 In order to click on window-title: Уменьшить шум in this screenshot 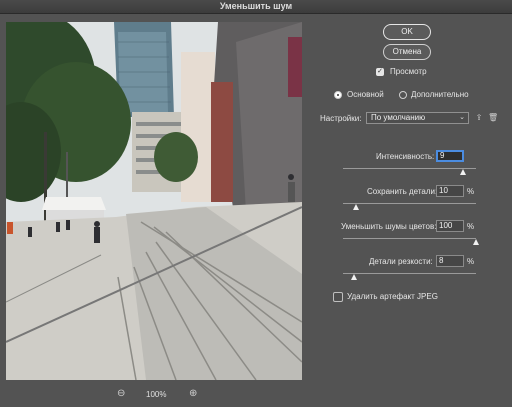, I will do `click(256, 7)`.